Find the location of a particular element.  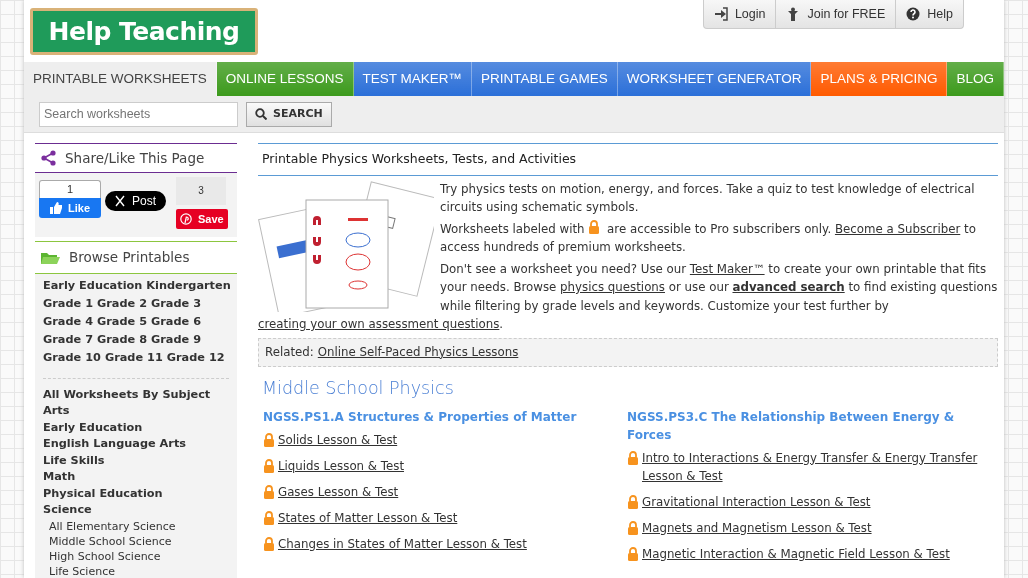

grade-link: Grade 10 is located at coordinates (72, 358).